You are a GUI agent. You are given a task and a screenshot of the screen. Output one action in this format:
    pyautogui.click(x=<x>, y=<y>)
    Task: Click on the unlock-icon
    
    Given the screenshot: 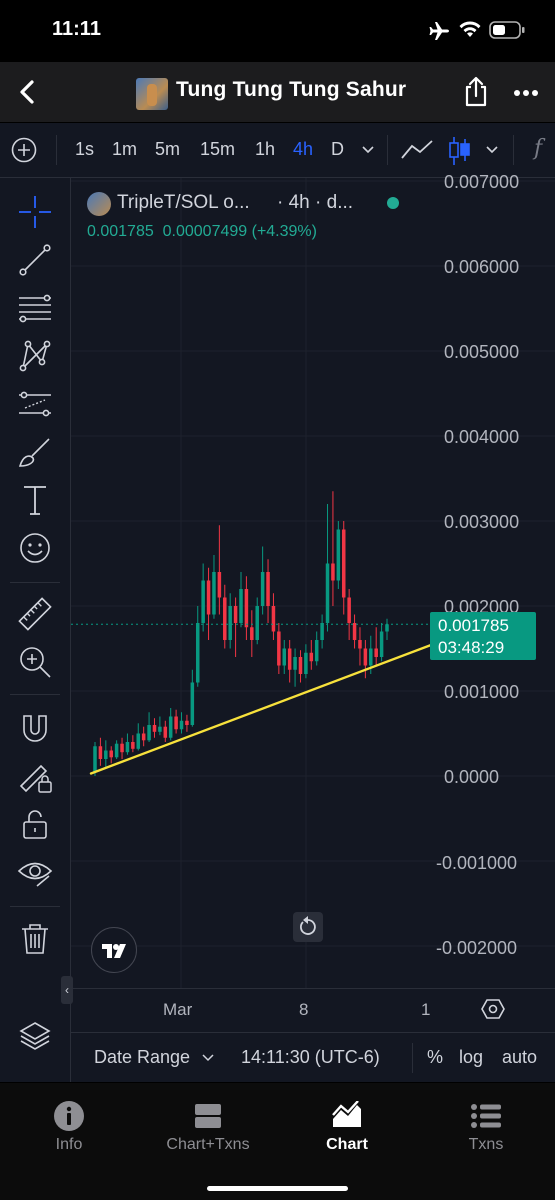 What is the action you would take?
    pyautogui.click(x=35, y=824)
    